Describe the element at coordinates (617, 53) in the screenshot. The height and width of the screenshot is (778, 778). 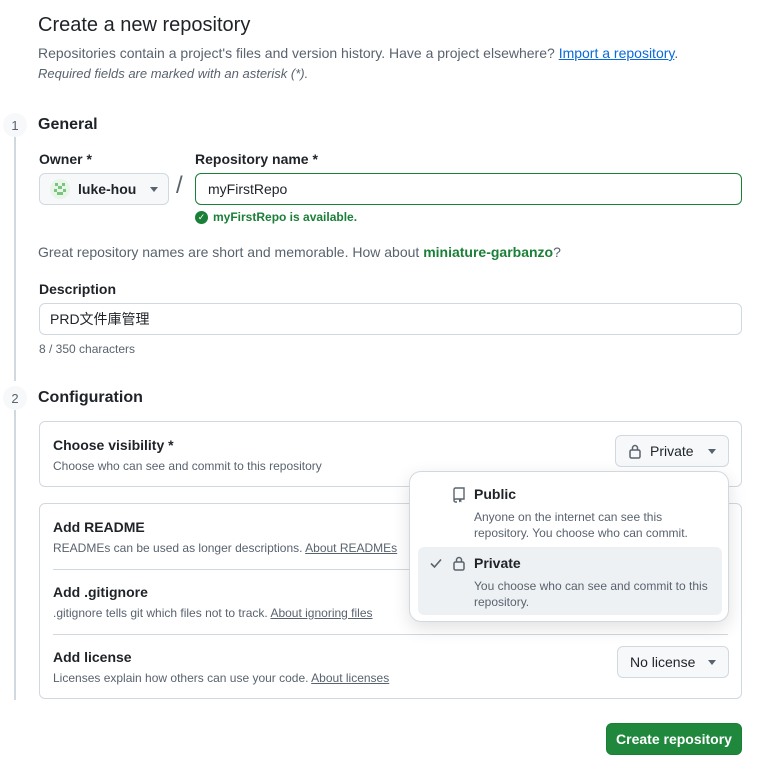
I see `import-repository-link: Import a repository` at that location.